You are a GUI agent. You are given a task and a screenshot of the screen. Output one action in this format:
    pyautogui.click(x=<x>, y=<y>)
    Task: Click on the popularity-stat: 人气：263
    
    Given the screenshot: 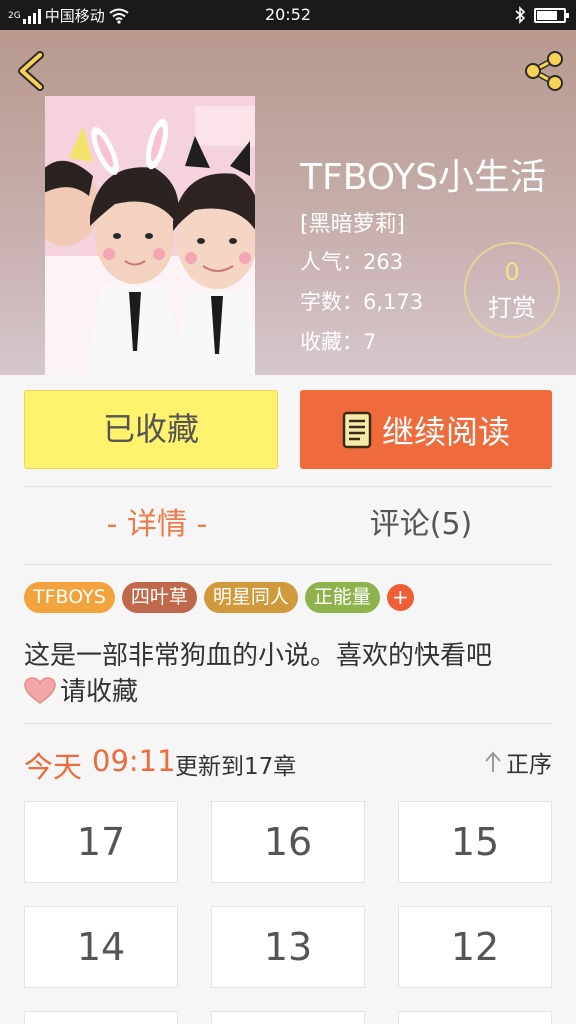 What is the action you would take?
    pyautogui.click(x=352, y=262)
    